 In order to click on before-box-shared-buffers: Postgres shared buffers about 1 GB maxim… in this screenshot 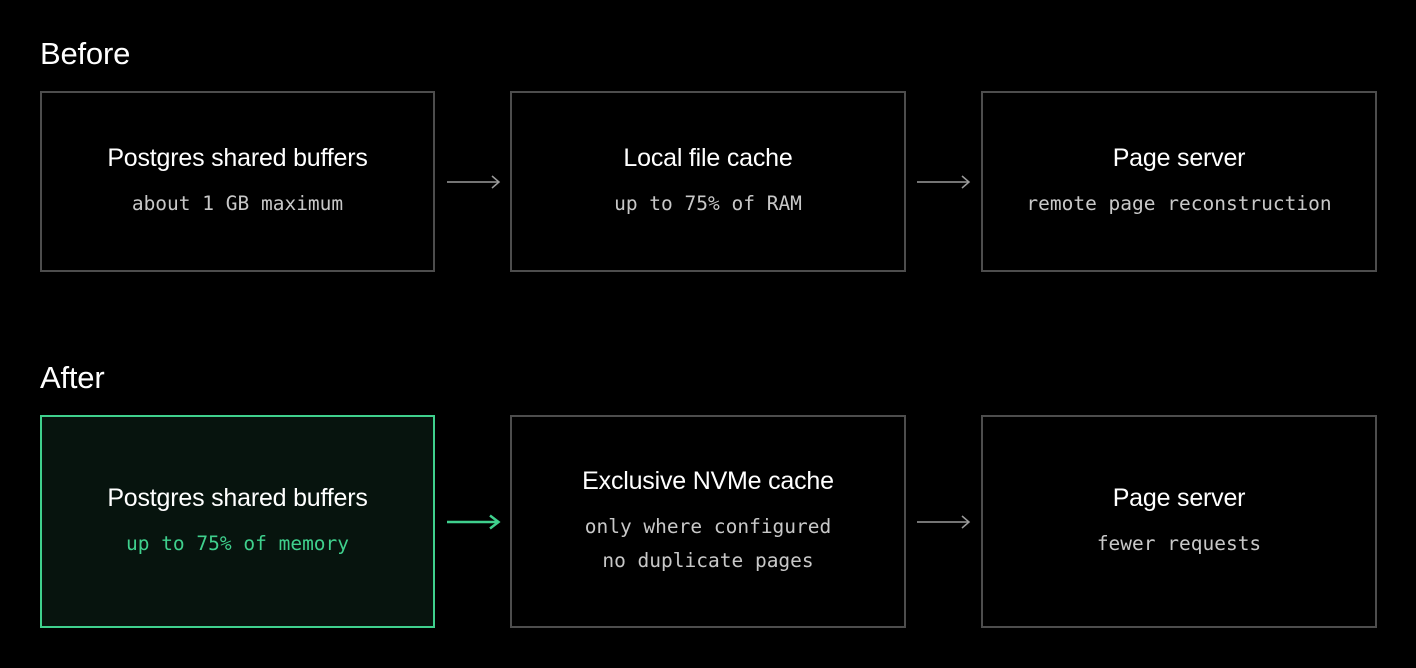, I will do `click(237, 181)`.